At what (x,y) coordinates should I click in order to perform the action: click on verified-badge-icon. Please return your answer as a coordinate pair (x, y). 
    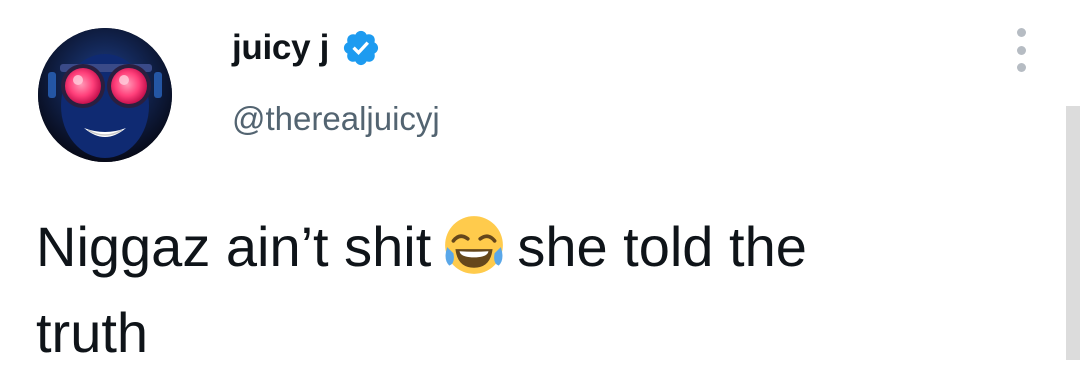
    Looking at the image, I should click on (361, 48).